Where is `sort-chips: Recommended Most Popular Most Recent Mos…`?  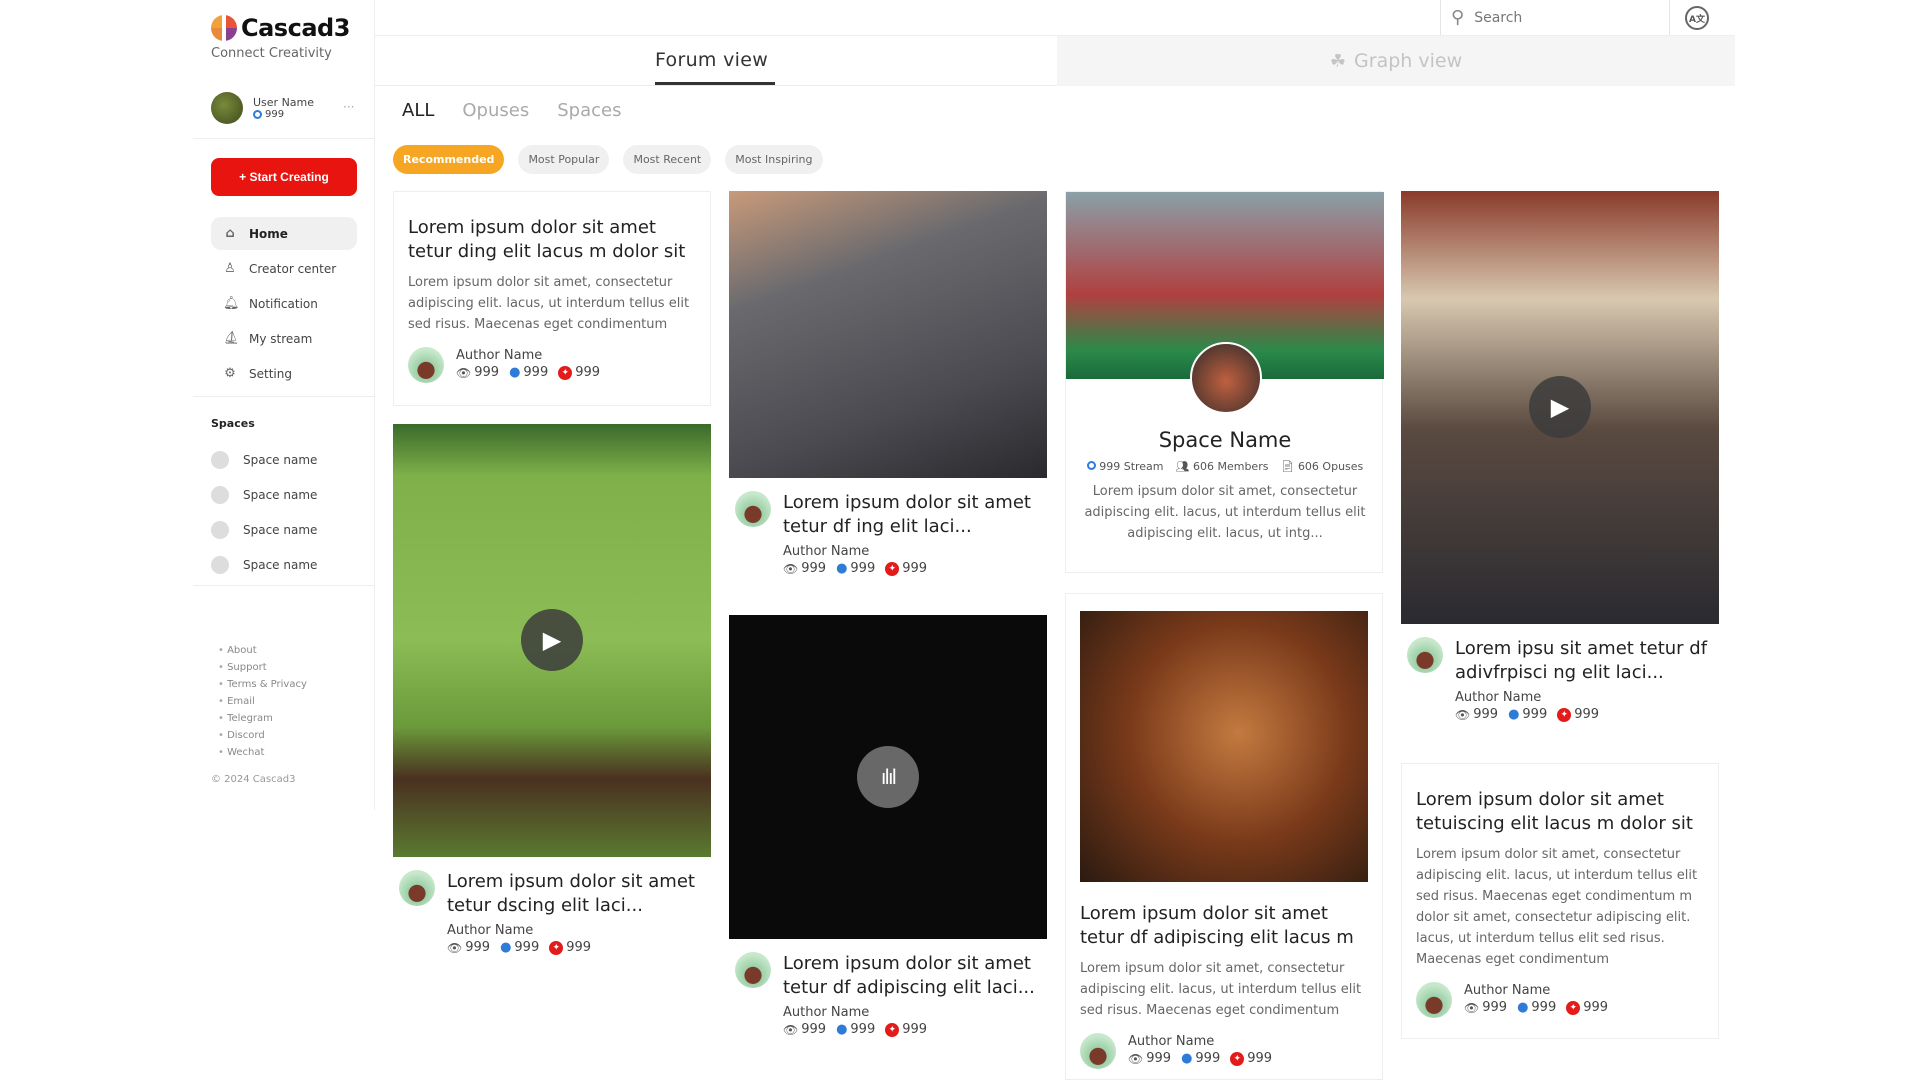
sort-chips: Recommended Most Popular Most Recent Mos… is located at coordinates (608, 159).